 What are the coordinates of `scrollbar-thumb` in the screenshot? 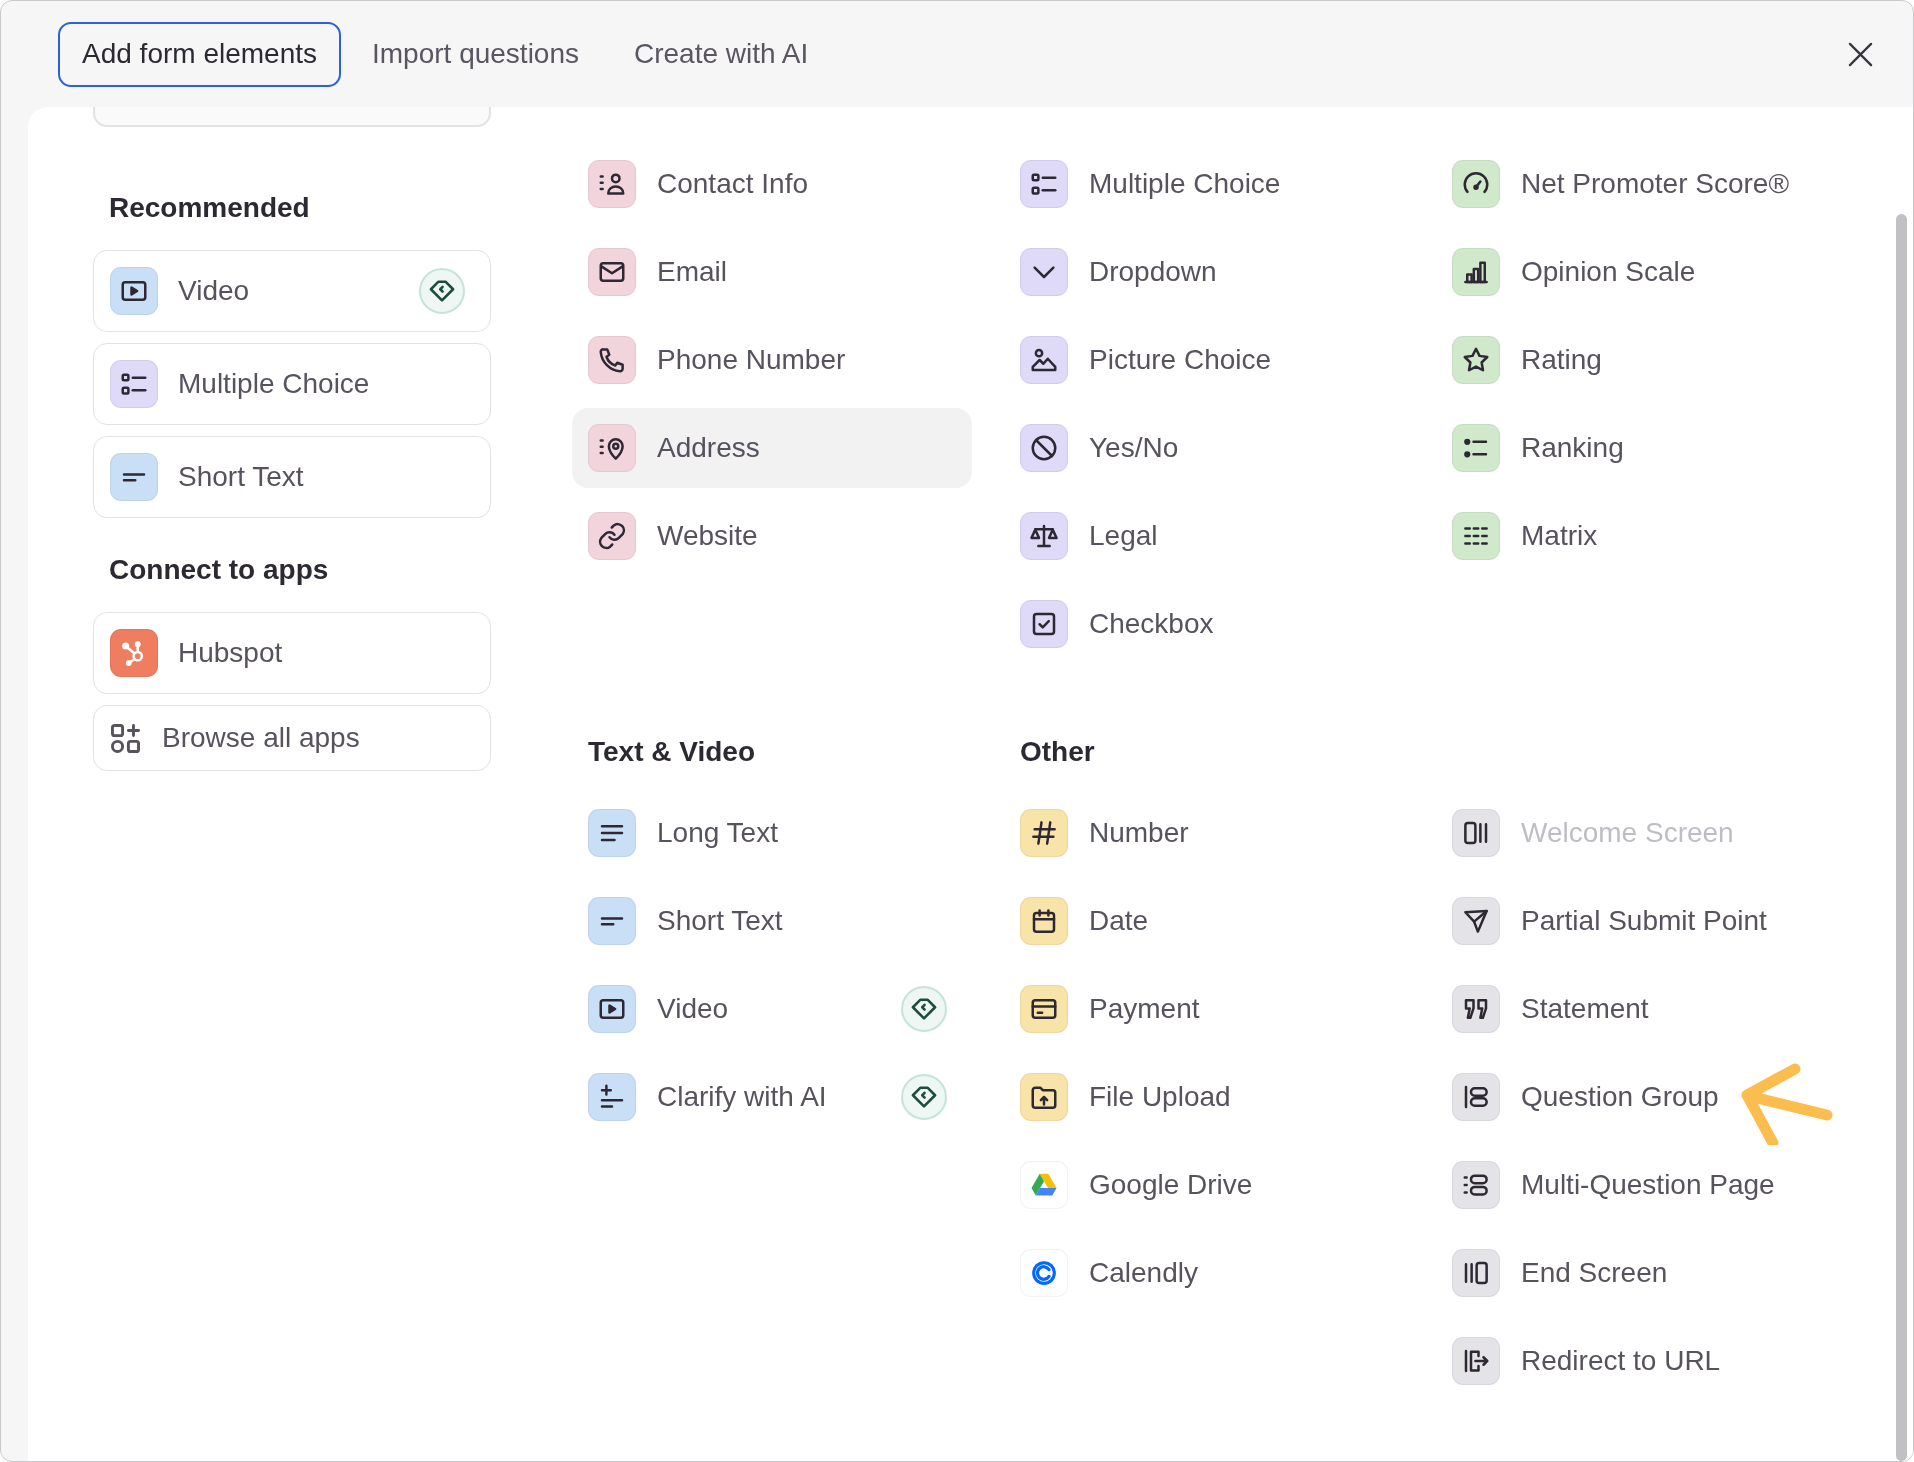 It's located at (1901, 837).